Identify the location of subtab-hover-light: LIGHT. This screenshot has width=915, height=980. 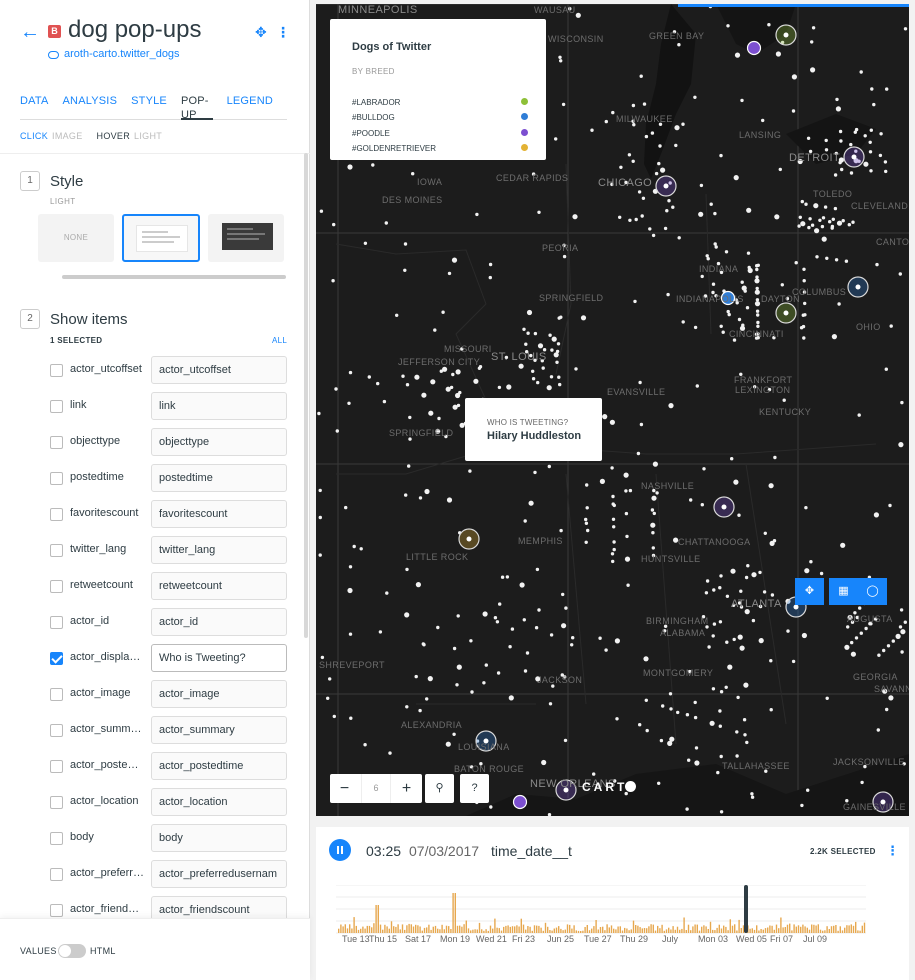
(148, 136).